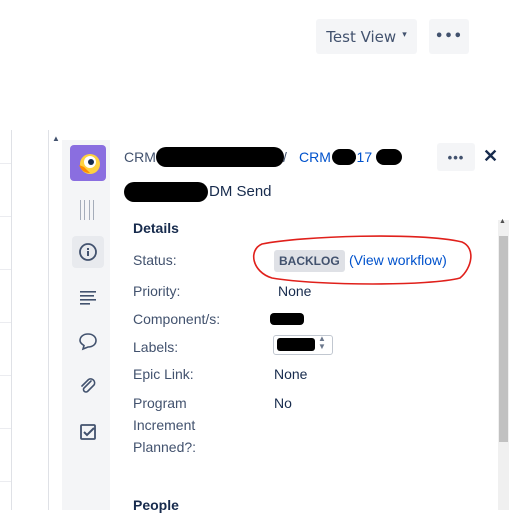 The width and height of the screenshot is (509, 513). Describe the element at coordinates (155, 260) in the screenshot. I see `status-label: Status:` at that location.